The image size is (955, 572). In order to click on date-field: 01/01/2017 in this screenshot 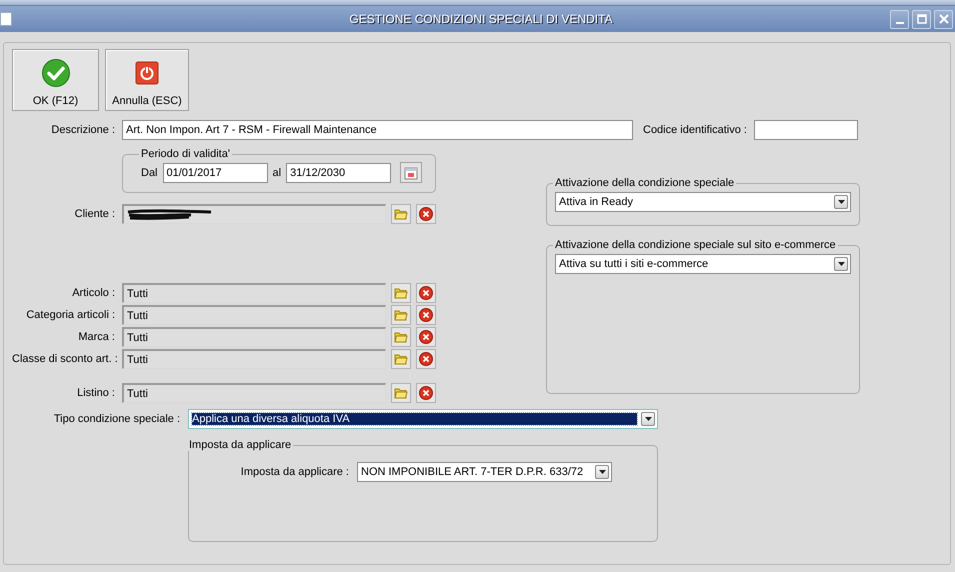, I will do `click(215, 172)`.